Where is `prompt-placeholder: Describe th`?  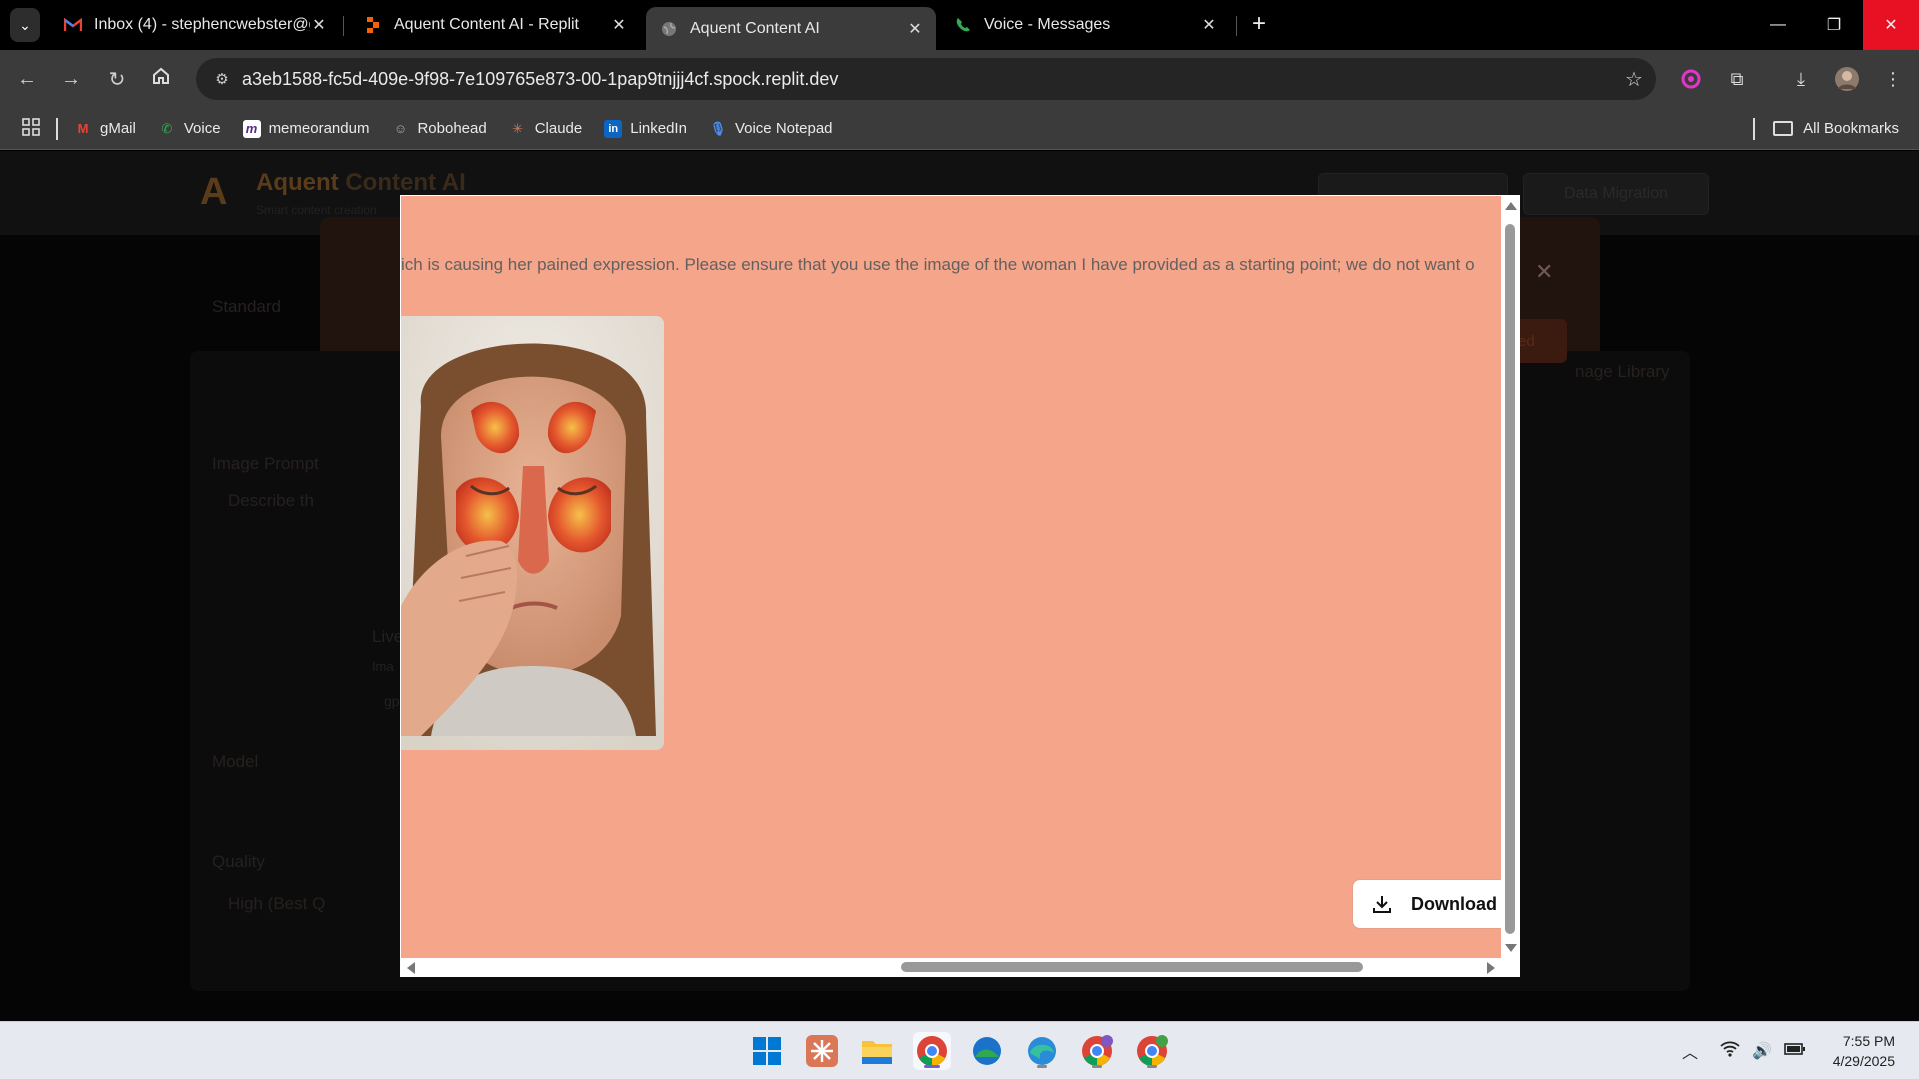 prompt-placeholder: Describe th is located at coordinates (271, 500).